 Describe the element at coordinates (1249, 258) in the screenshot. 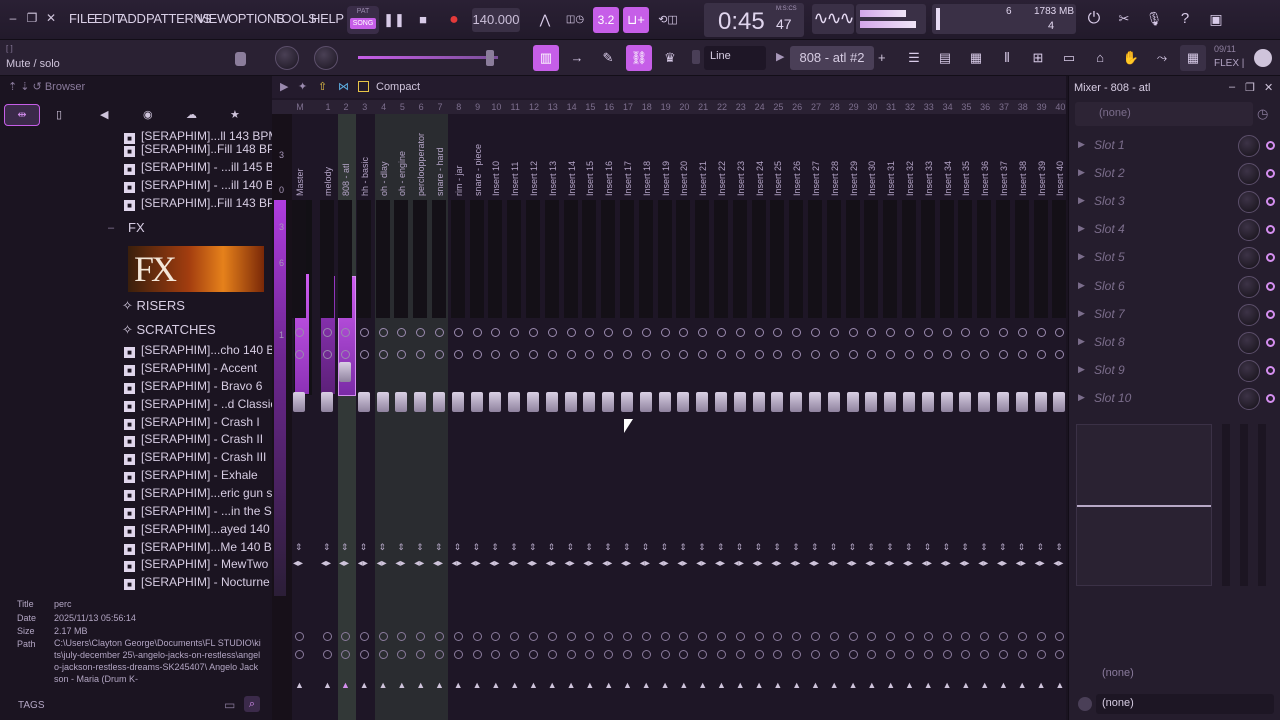

I see `slot-mix-knob` at that location.